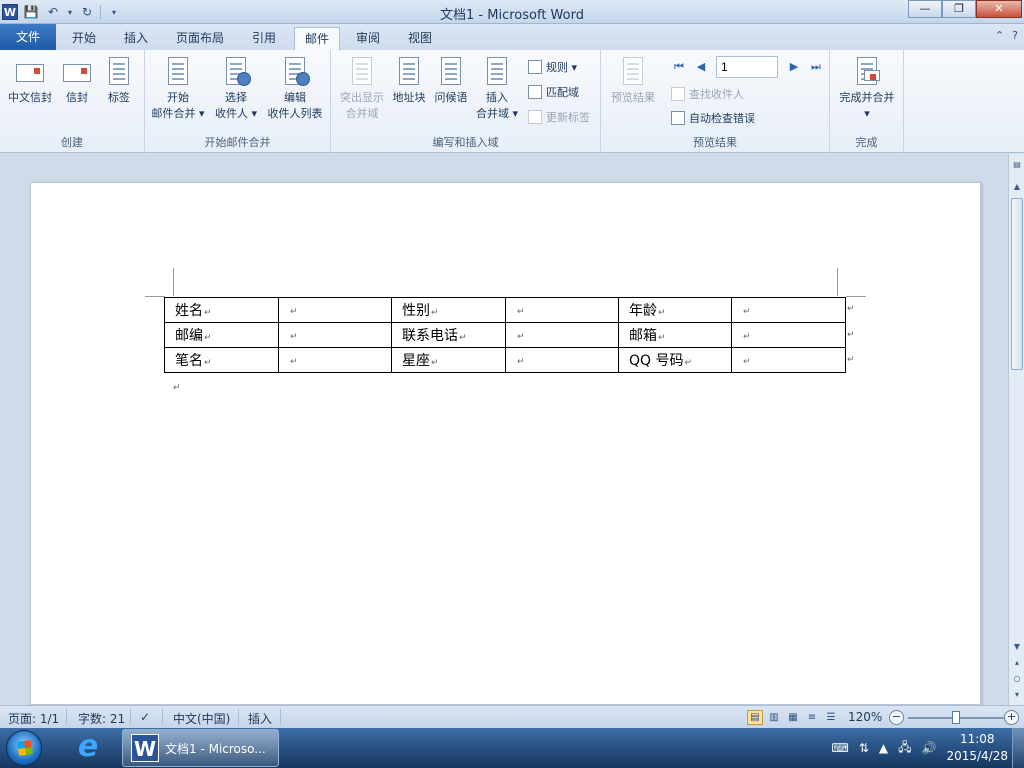 The image size is (1024, 768). What do you see at coordinates (977, 748) in the screenshot?
I see `clock: 11:08 2015/4/28` at bounding box center [977, 748].